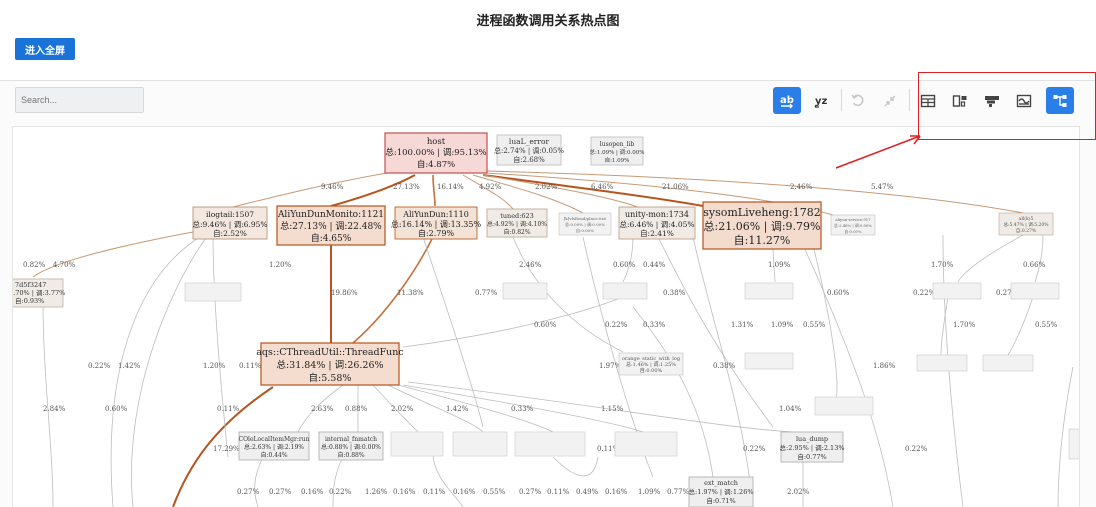  Describe the element at coordinates (79, 100) in the screenshot. I see `search-input` at that location.